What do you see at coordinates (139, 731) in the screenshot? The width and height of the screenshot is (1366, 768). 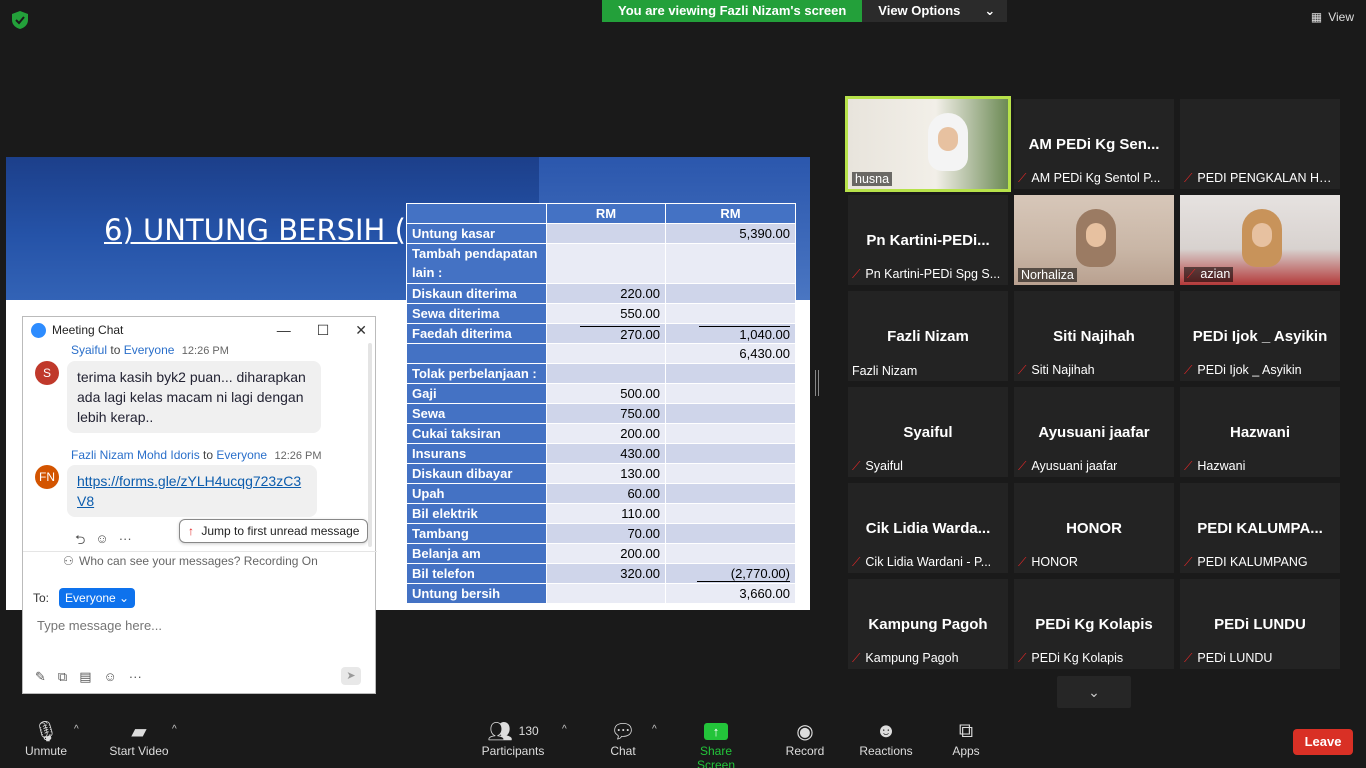 I see `video-off-icon: ▰` at bounding box center [139, 731].